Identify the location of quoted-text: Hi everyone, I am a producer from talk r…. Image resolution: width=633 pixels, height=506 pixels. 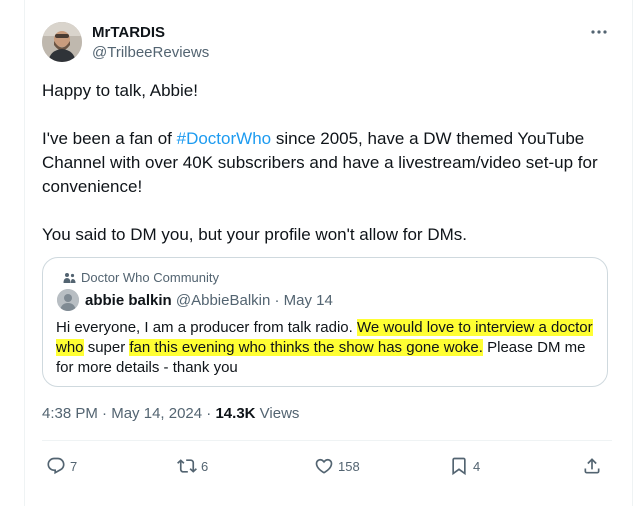
(326, 348).